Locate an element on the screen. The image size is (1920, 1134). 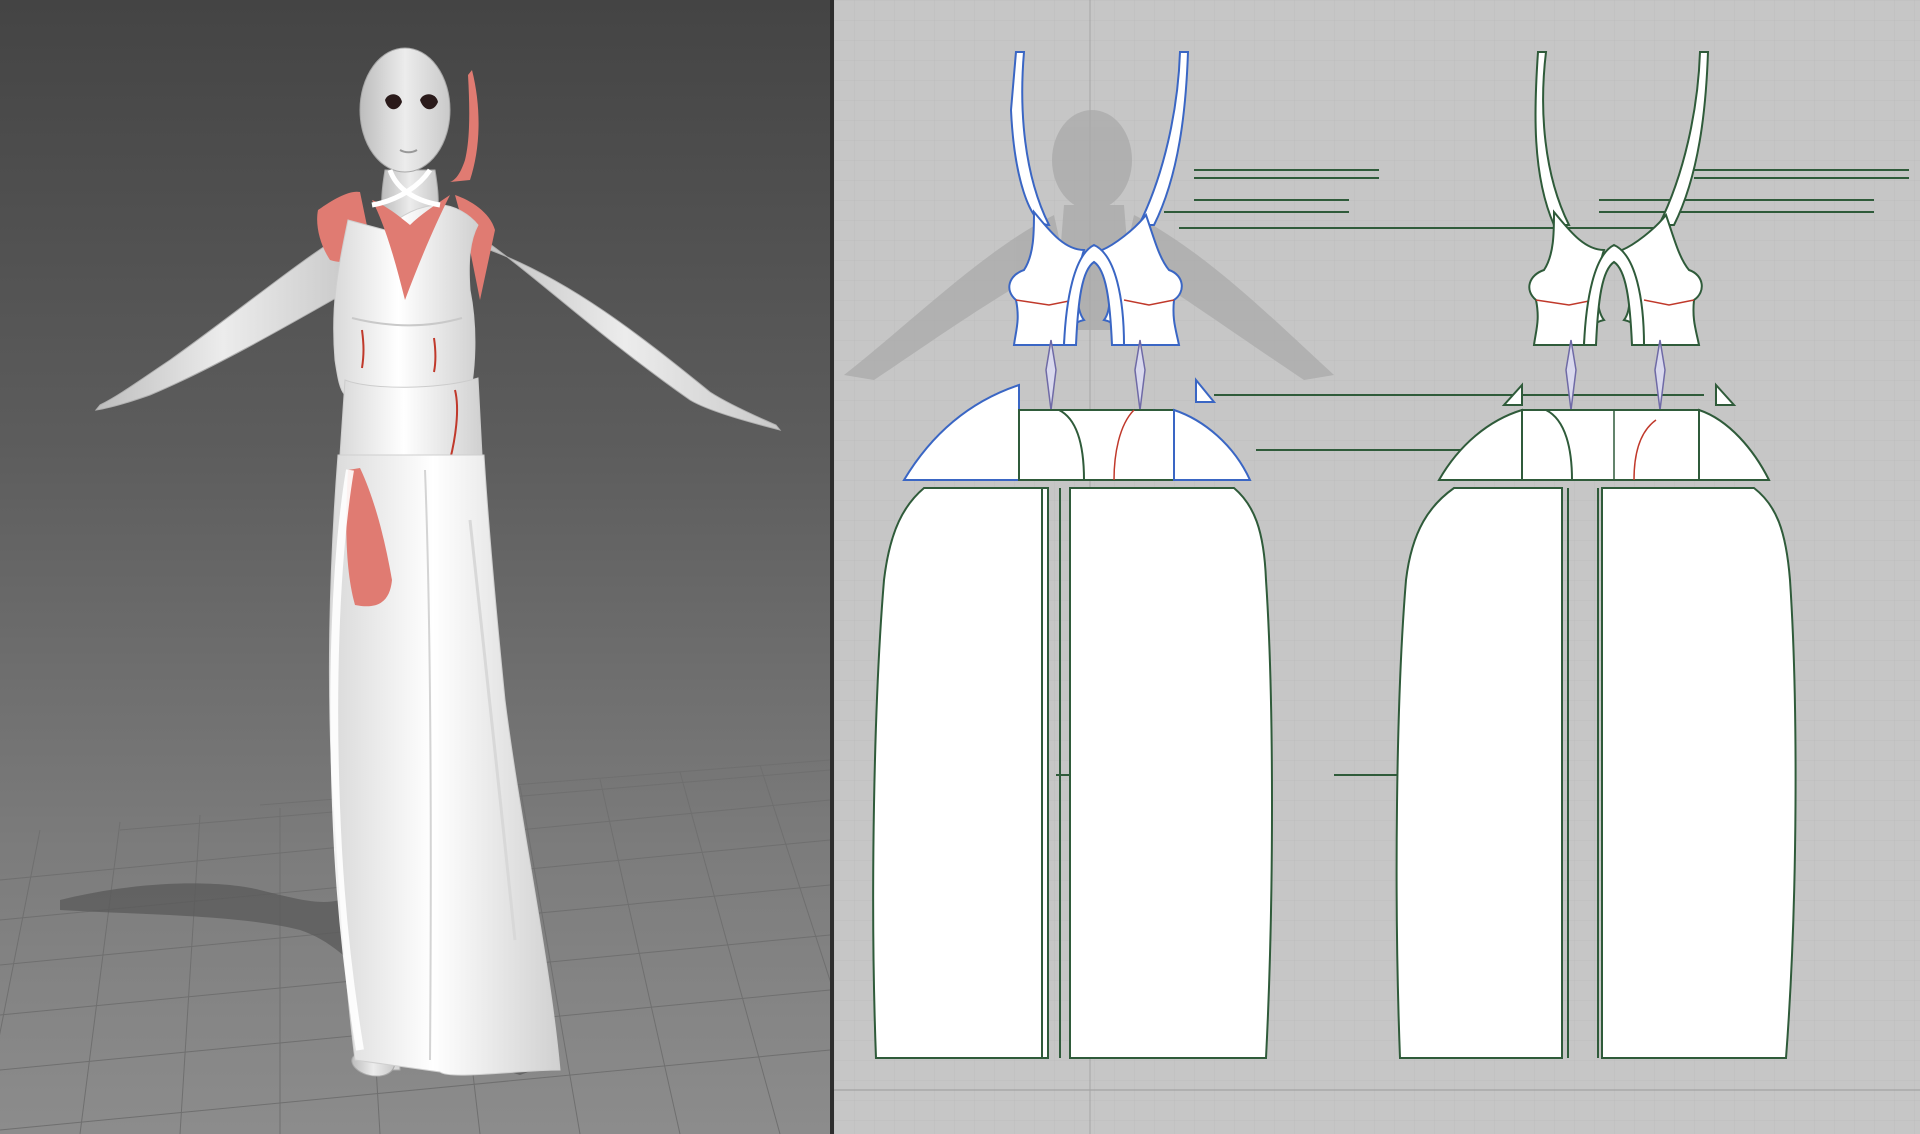
garment-3d is located at coordinates (439, 622).